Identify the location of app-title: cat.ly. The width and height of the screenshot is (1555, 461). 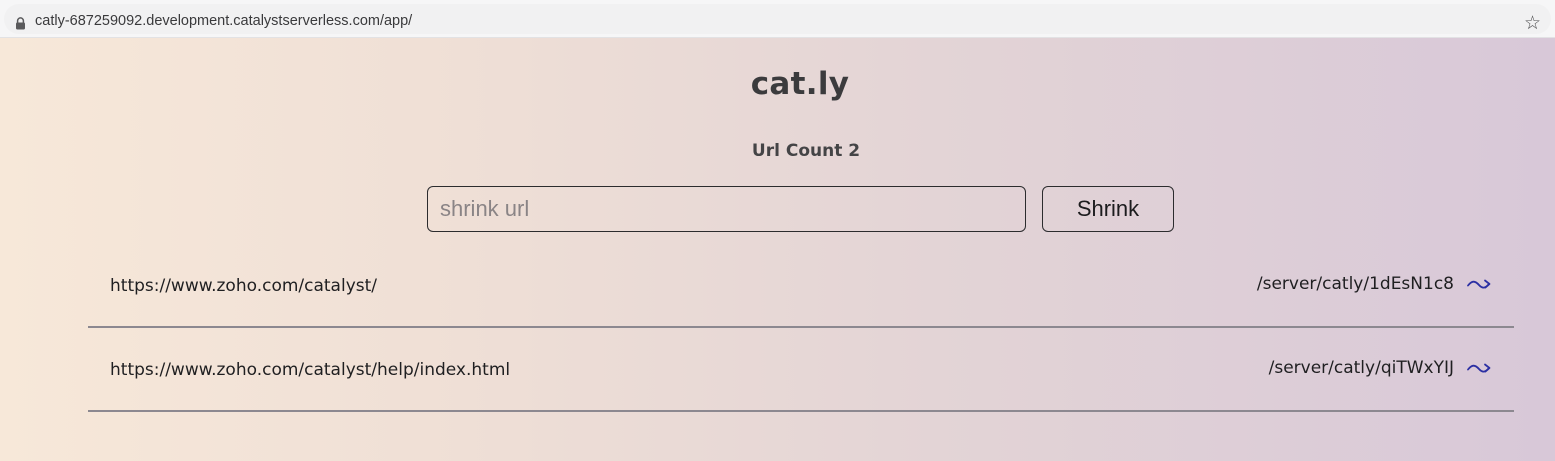
(800, 84).